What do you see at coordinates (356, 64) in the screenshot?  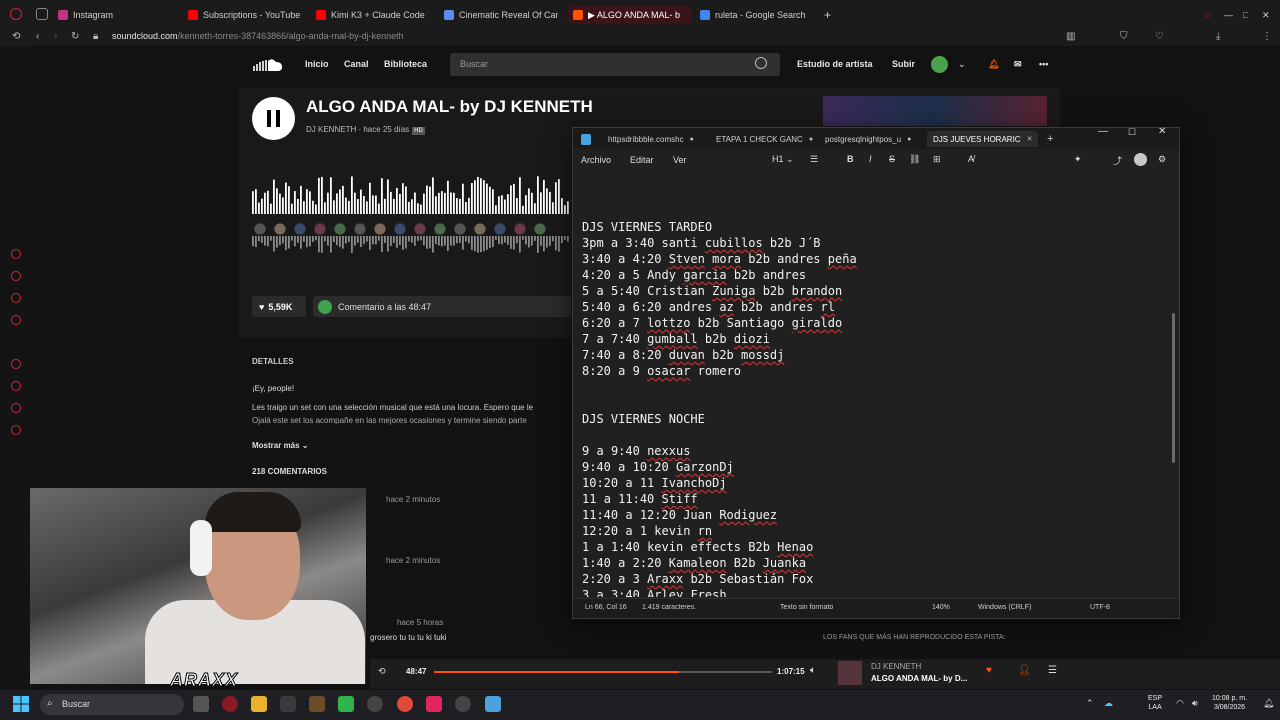 I see `nav-canal: Canal` at bounding box center [356, 64].